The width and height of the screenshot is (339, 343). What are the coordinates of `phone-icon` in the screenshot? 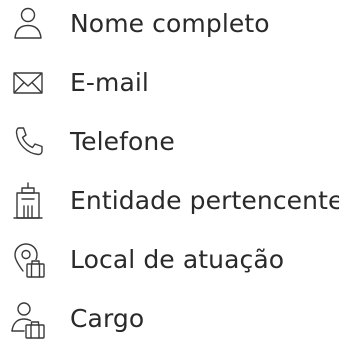 It's located at (28, 142).